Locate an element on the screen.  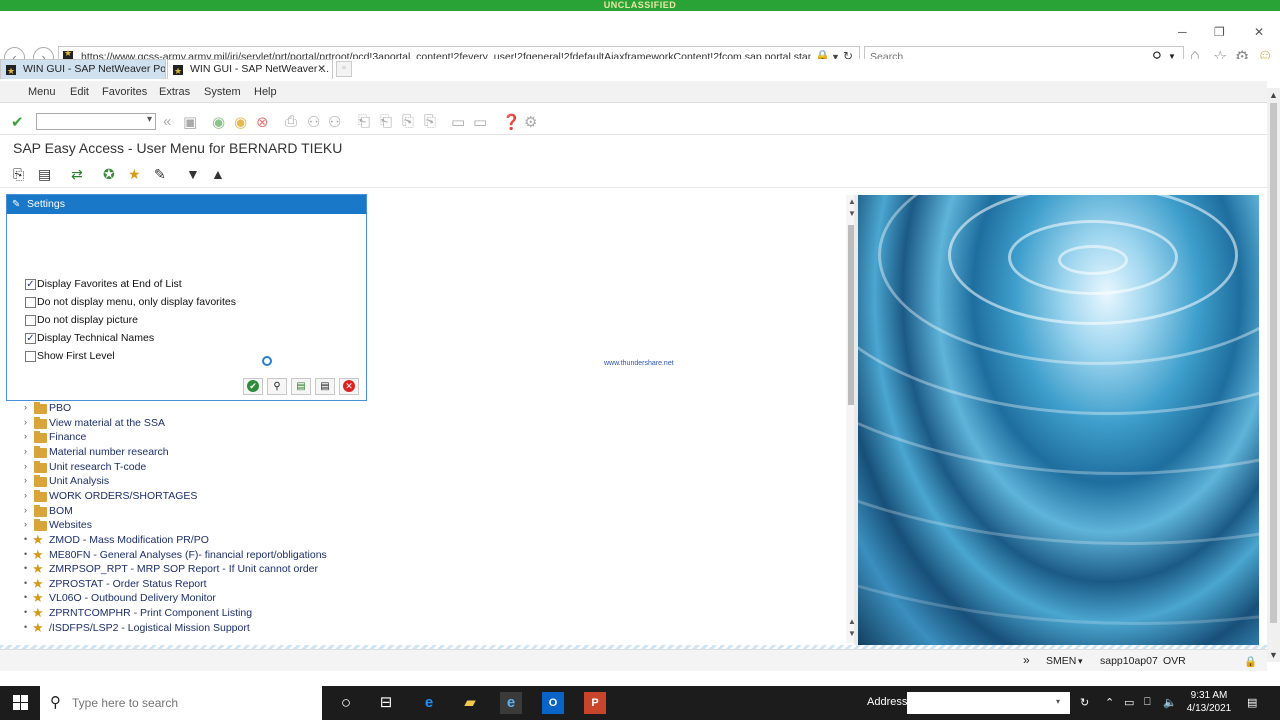
command-field: ▾ is located at coordinates (96, 121).